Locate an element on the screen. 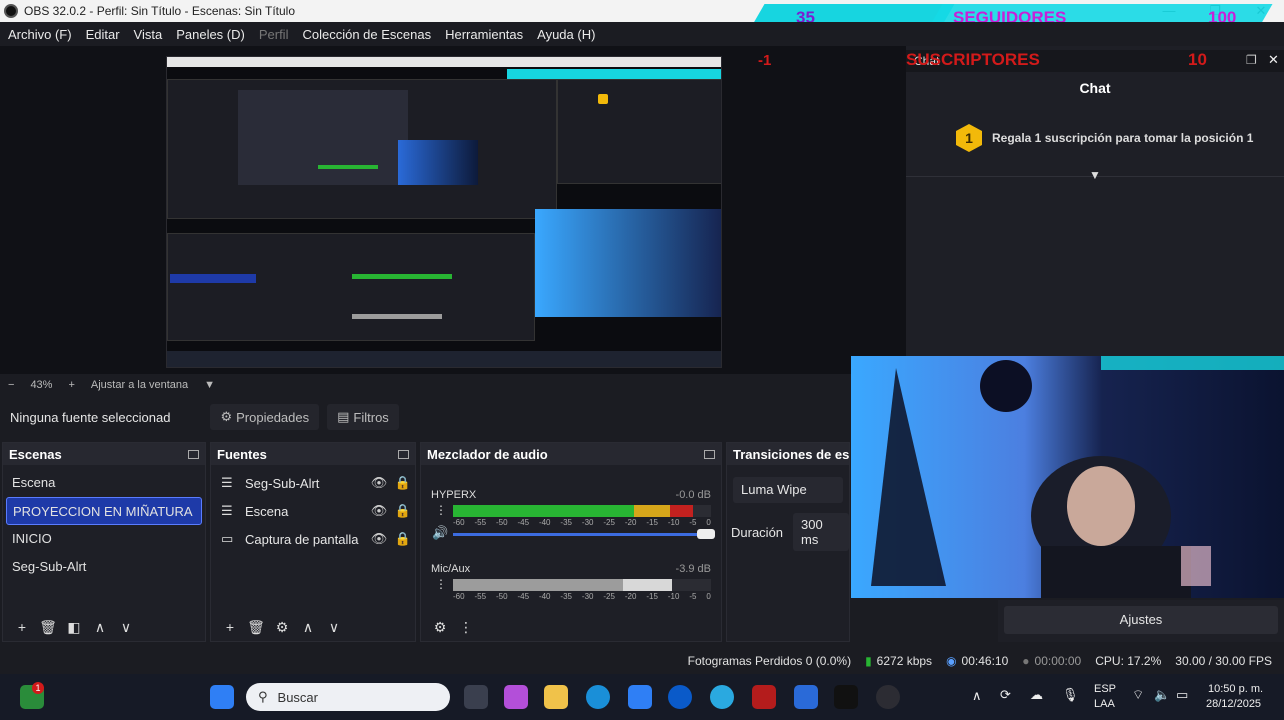 Image resolution: width=1284 pixels, height=720 pixels. cloud-icon: ☁ is located at coordinates (1036, 695).